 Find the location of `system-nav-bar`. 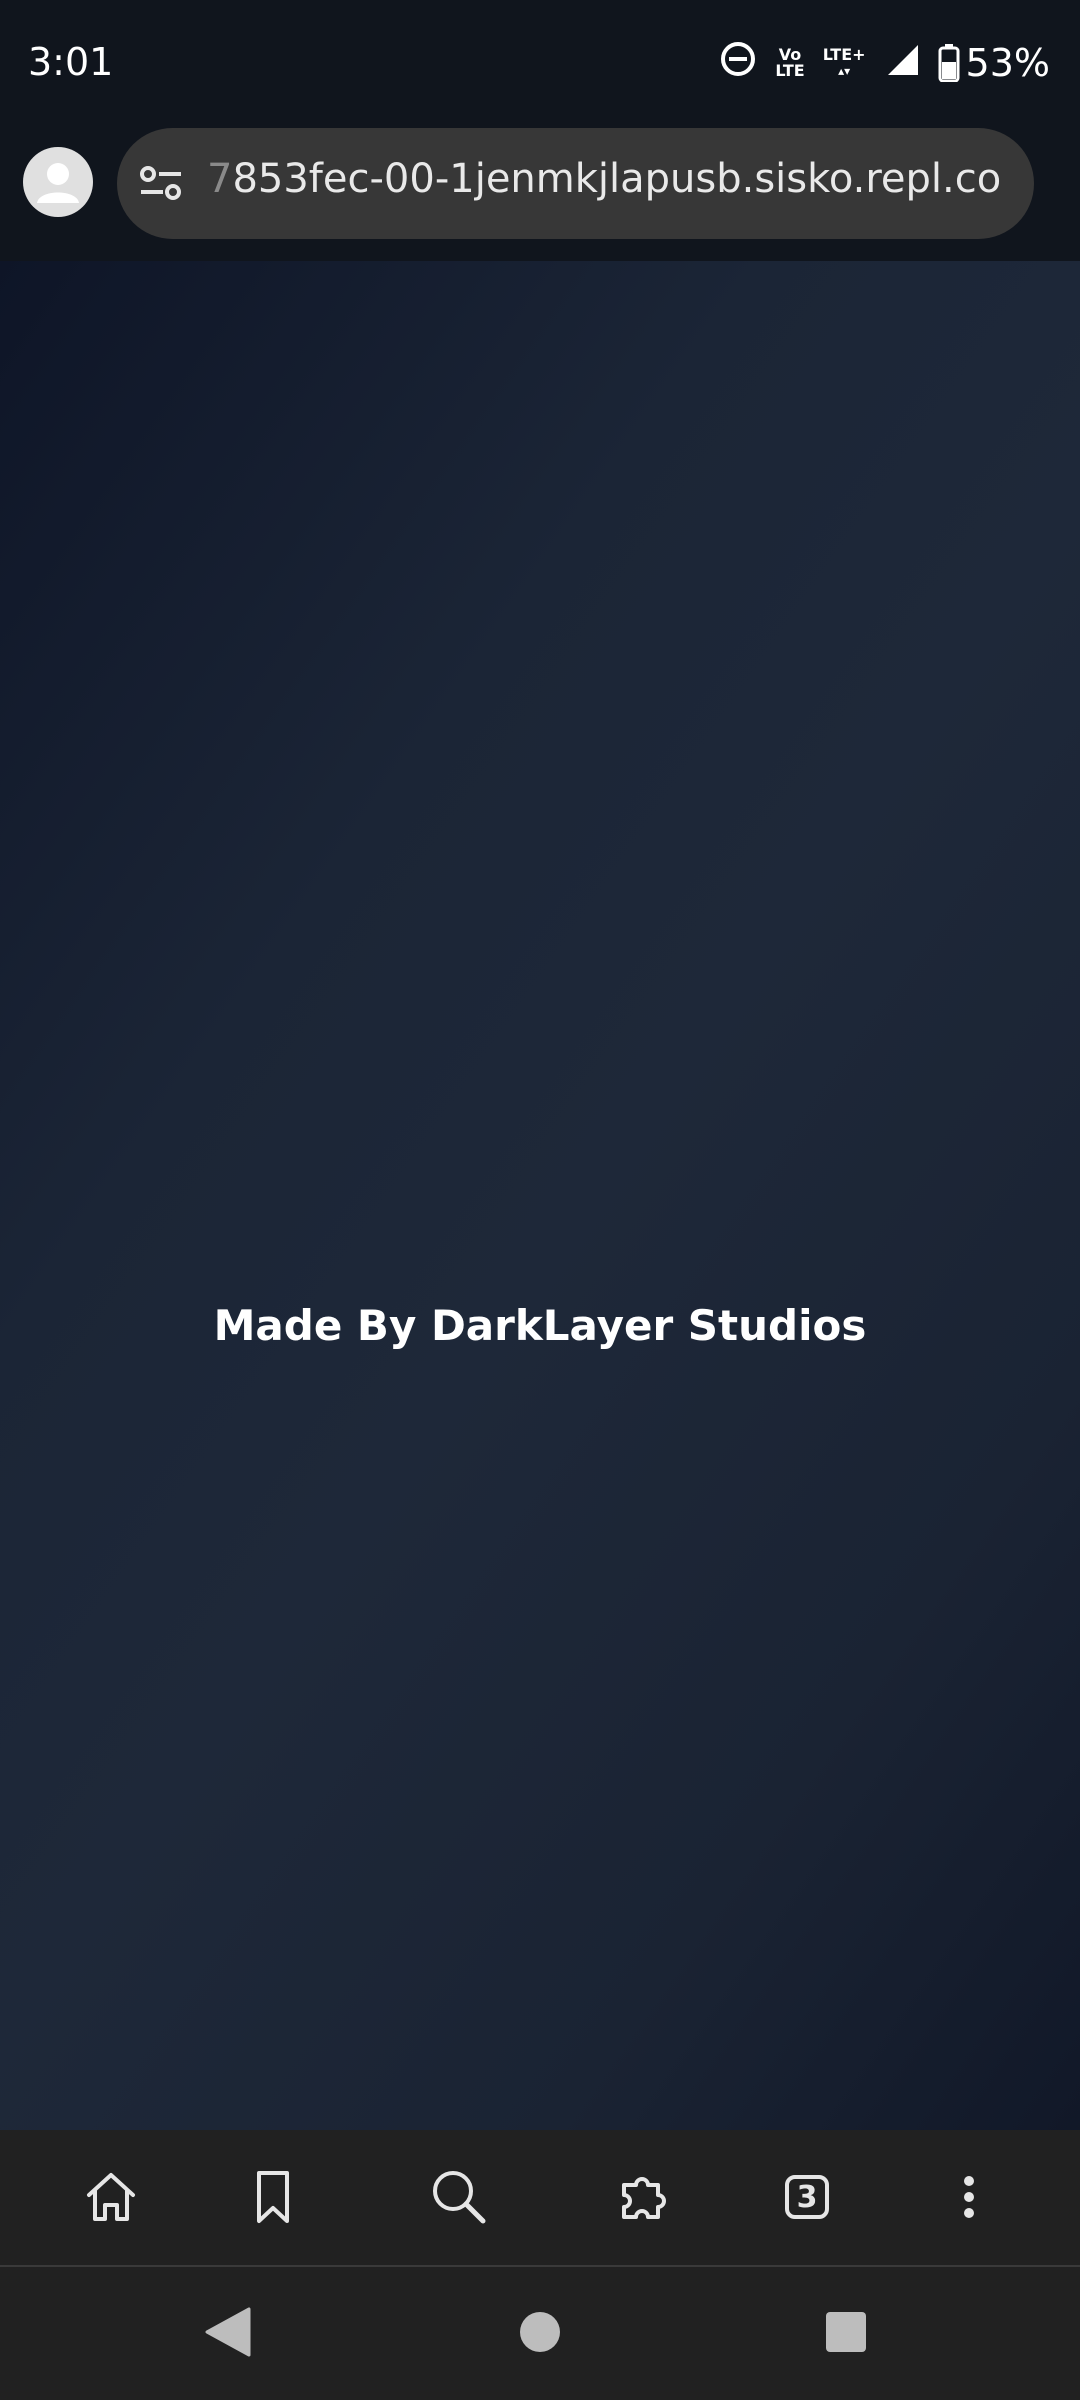

system-nav-bar is located at coordinates (540, 2333).